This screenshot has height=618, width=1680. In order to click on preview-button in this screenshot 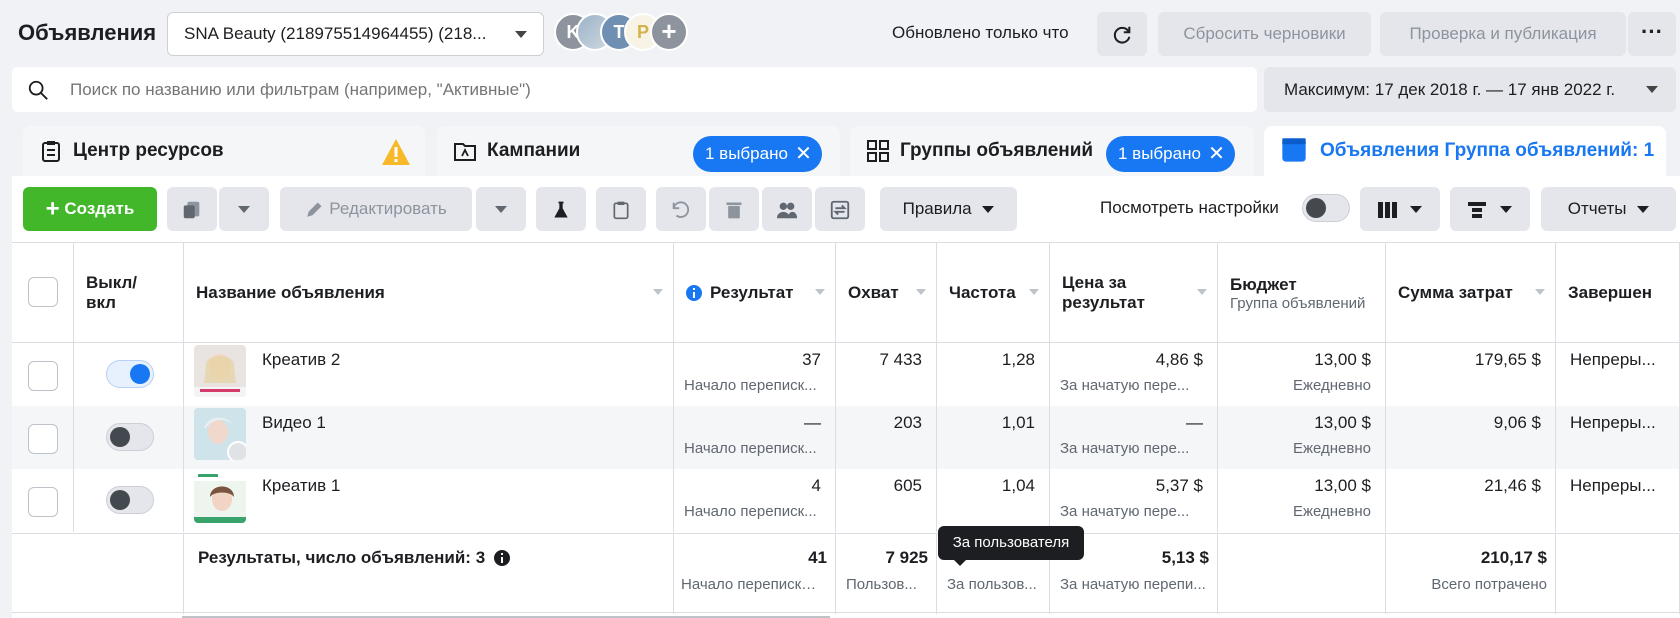, I will do `click(621, 209)`.